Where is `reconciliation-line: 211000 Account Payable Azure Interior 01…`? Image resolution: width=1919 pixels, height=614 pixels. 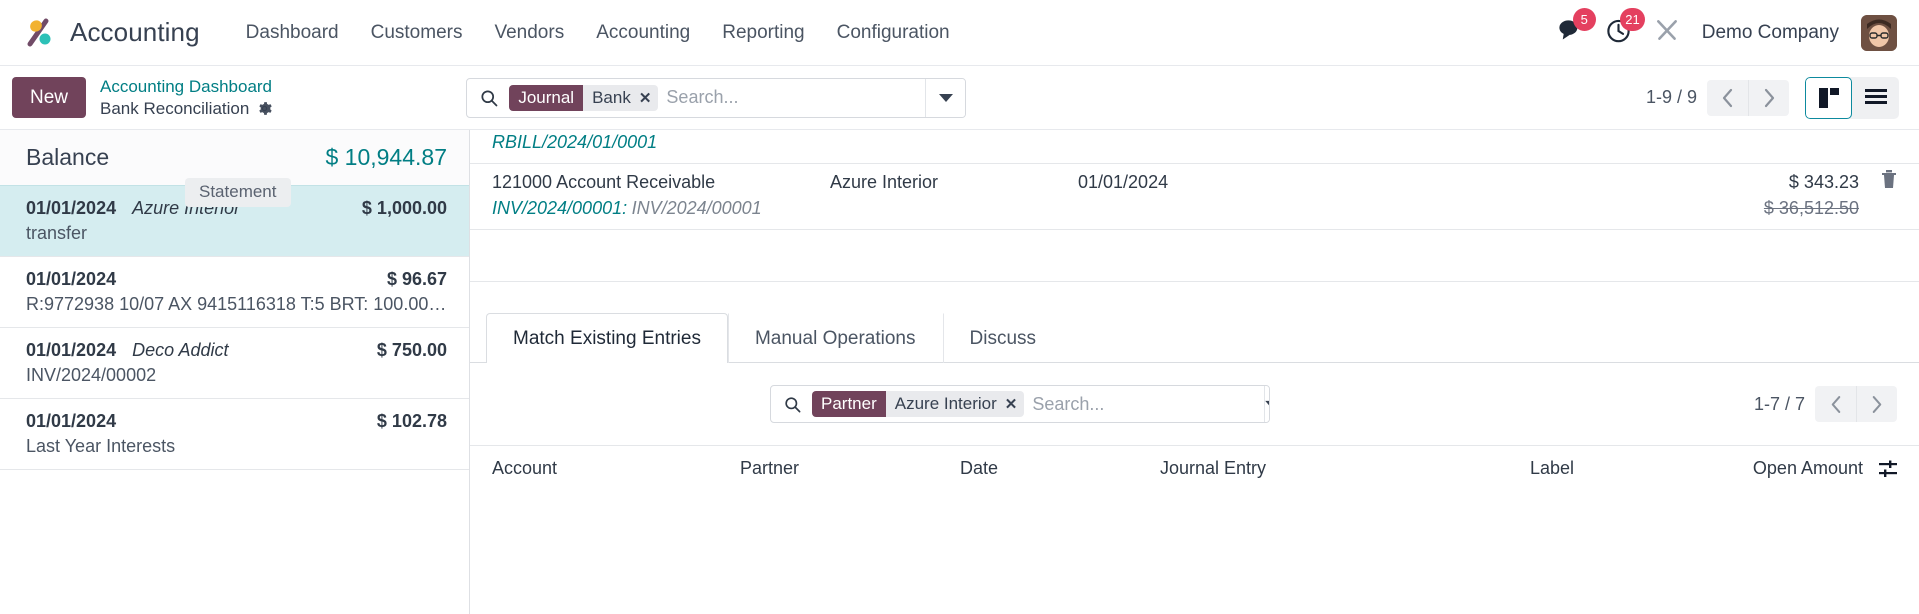
reconciliation-line: 211000 Account Payable Azure Interior 01… is located at coordinates (1194, 147).